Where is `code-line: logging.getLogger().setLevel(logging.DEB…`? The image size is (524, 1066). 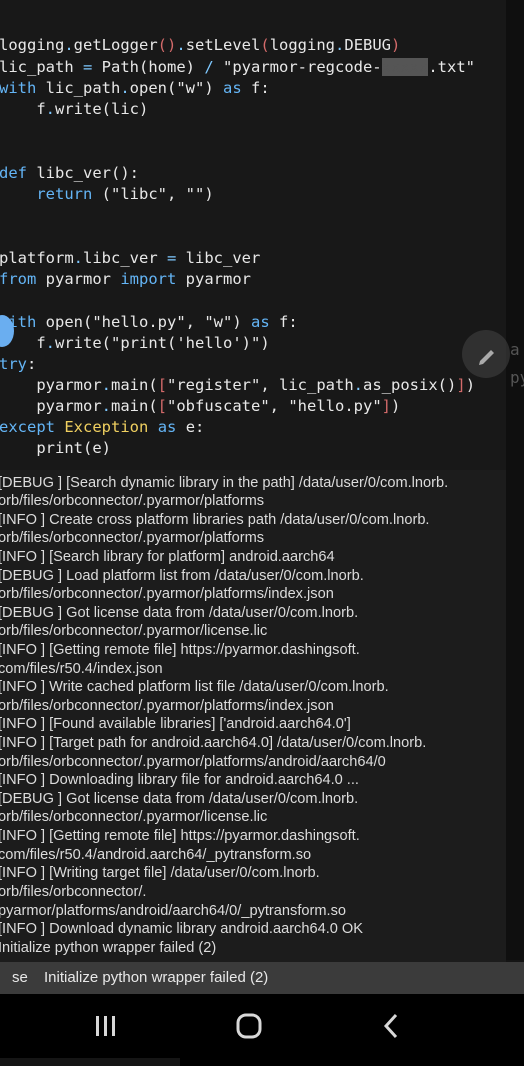 code-line: logging.getLogger().setLevel(logging.DEB… is located at coordinates (200, 45).